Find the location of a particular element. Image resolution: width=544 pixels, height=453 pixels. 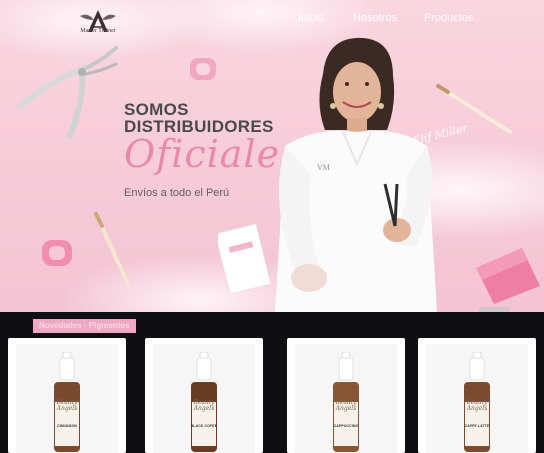

section-label: Novedades · Pigmentos is located at coordinates (84, 326).